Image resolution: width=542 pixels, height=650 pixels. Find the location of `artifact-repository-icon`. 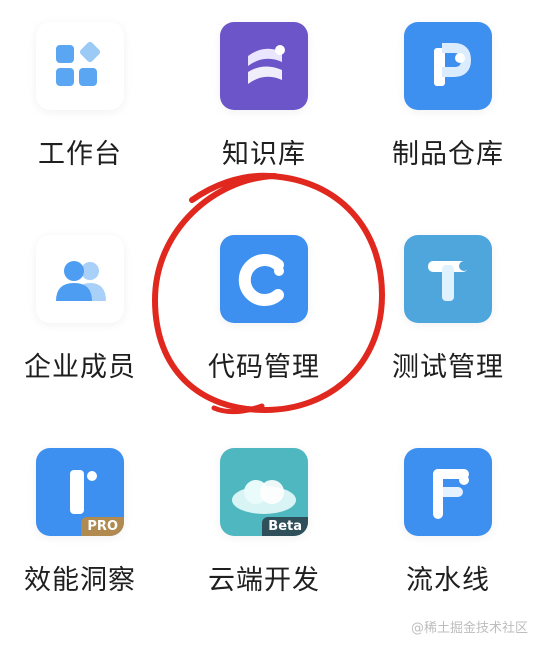

artifact-repository-icon is located at coordinates (453, 64).